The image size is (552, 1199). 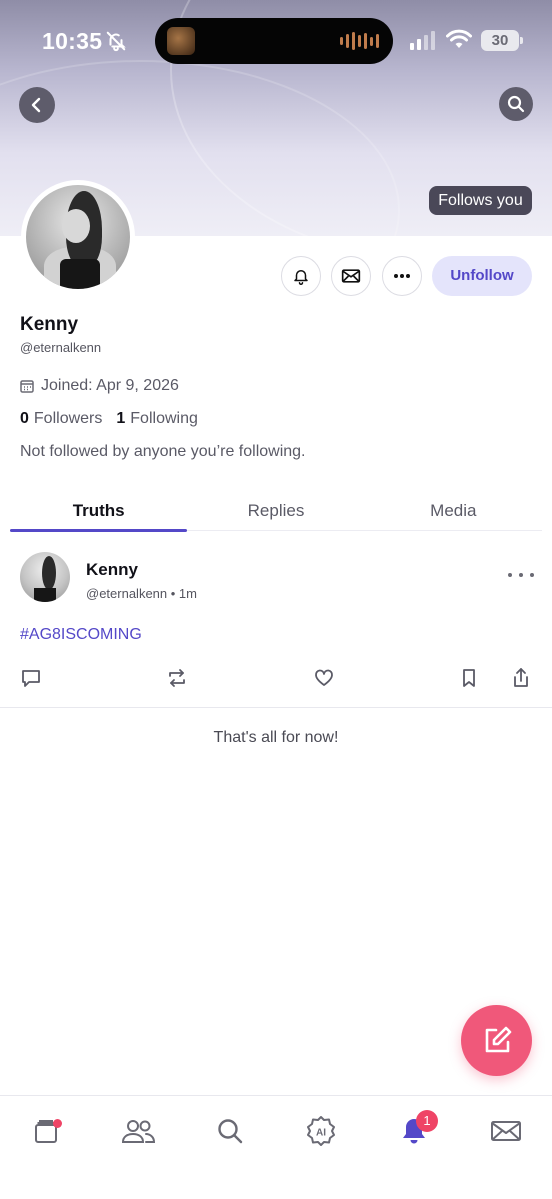 What do you see at coordinates (359, 41) in the screenshot?
I see `audio-waveform-icon` at bounding box center [359, 41].